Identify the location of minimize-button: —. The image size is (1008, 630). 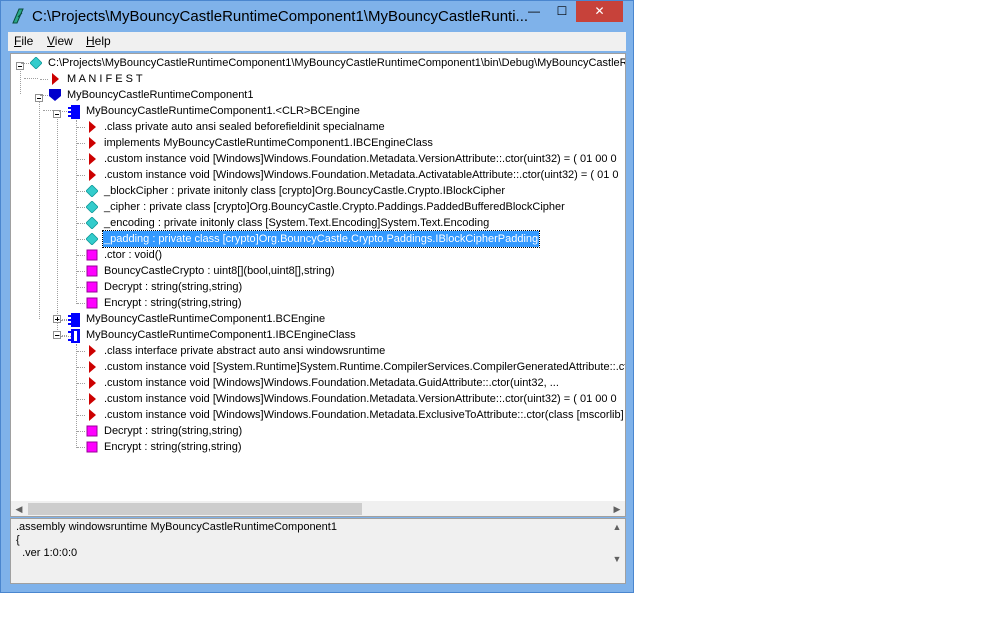
(534, 11).